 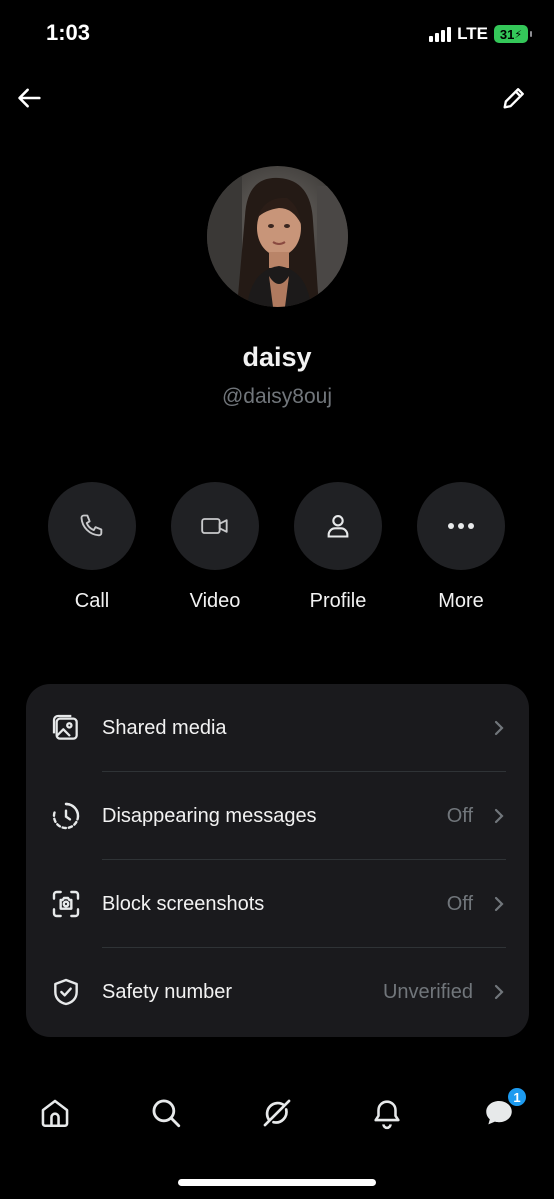 I want to click on nav-grok, so click(x=277, y=1113).